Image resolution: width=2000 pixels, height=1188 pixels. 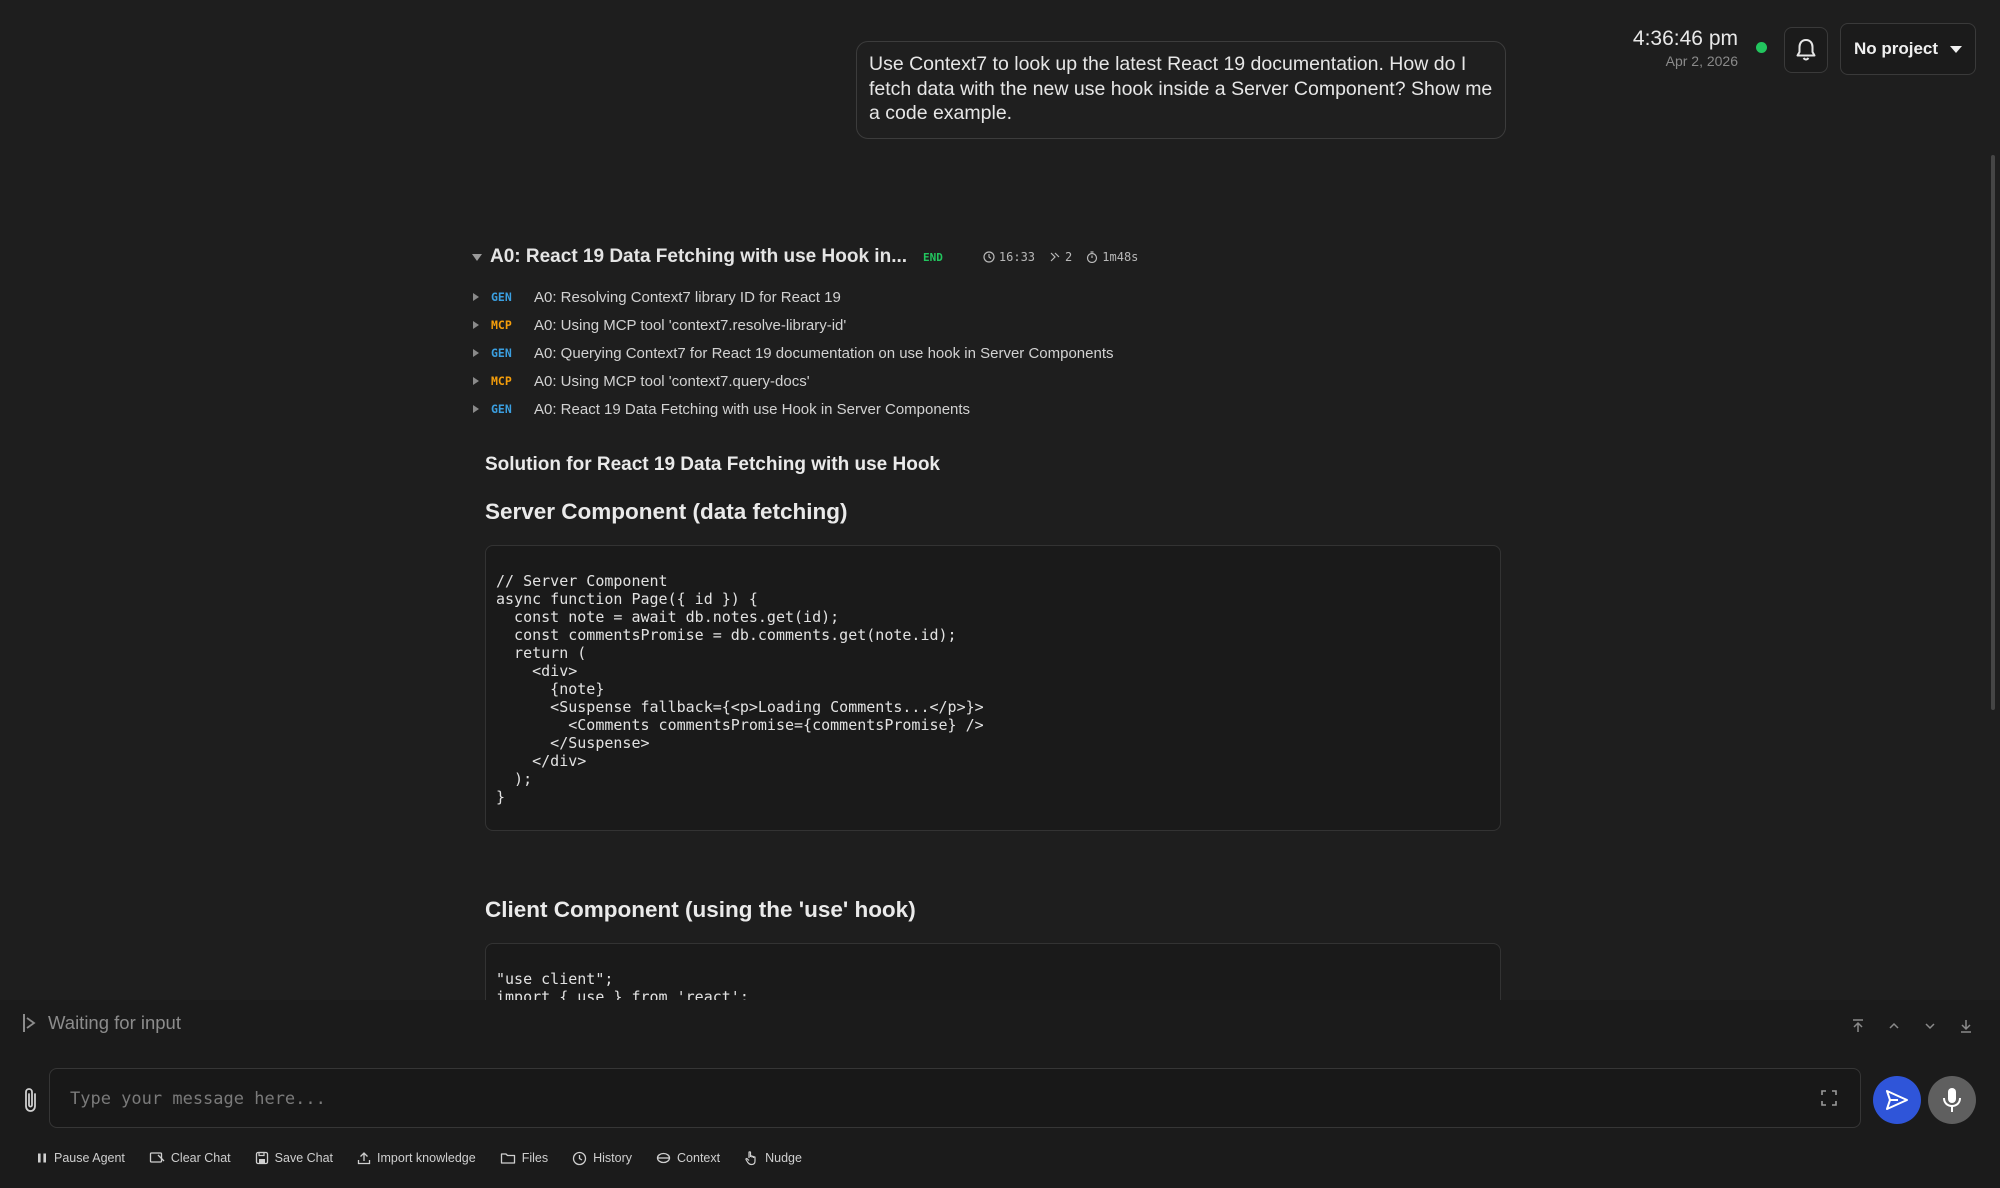 What do you see at coordinates (940, 1099) in the screenshot?
I see `message-input` at bounding box center [940, 1099].